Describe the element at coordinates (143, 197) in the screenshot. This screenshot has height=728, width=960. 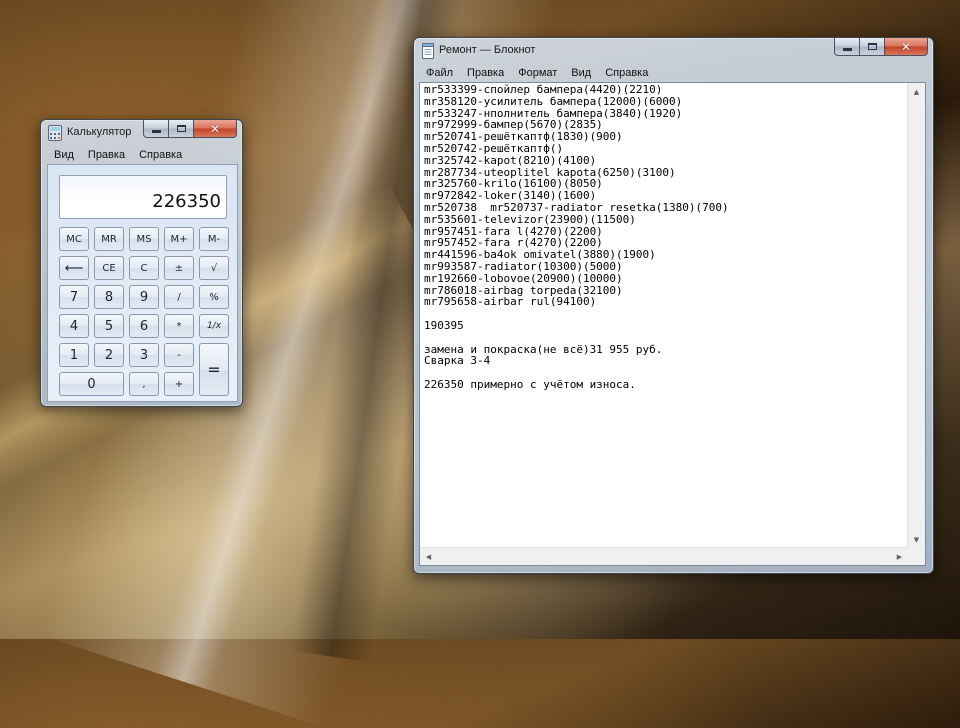
I see `calculator-display: 226350` at that location.